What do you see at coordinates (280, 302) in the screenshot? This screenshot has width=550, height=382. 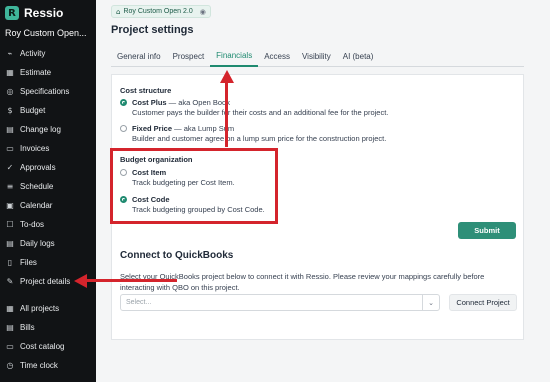 I see `quickbooks-project-select: Select... ⌄` at bounding box center [280, 302].